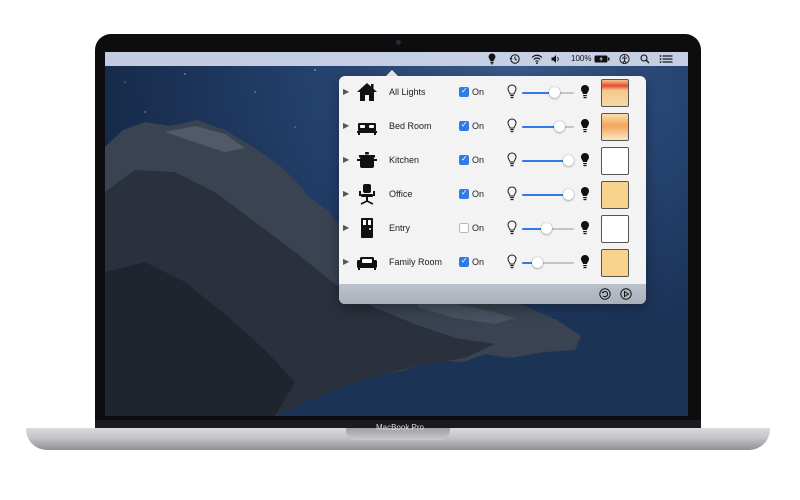  Describe the element at coordinates (367, 263) in the screenshot. I see `sofa-icon` at that location.